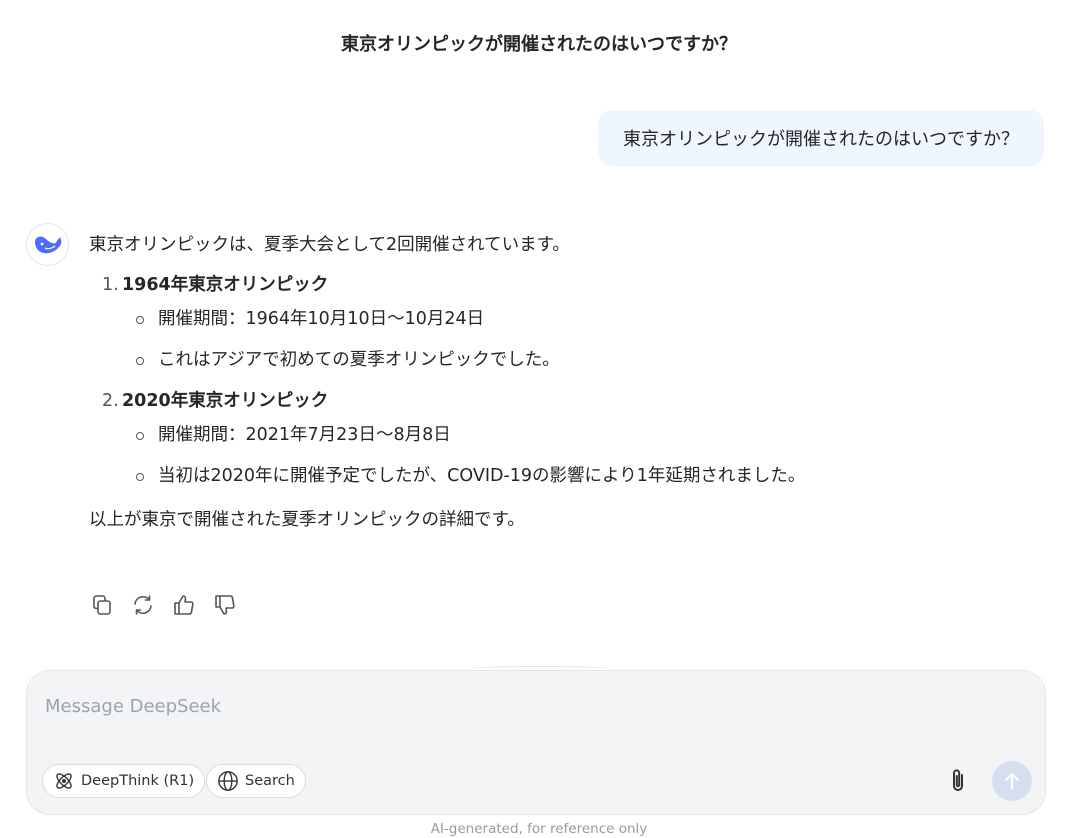  Describe the element at coordinates (138, 781) in the screenshot. I see `deepthink-label: DeepThink (R1)` at that location.